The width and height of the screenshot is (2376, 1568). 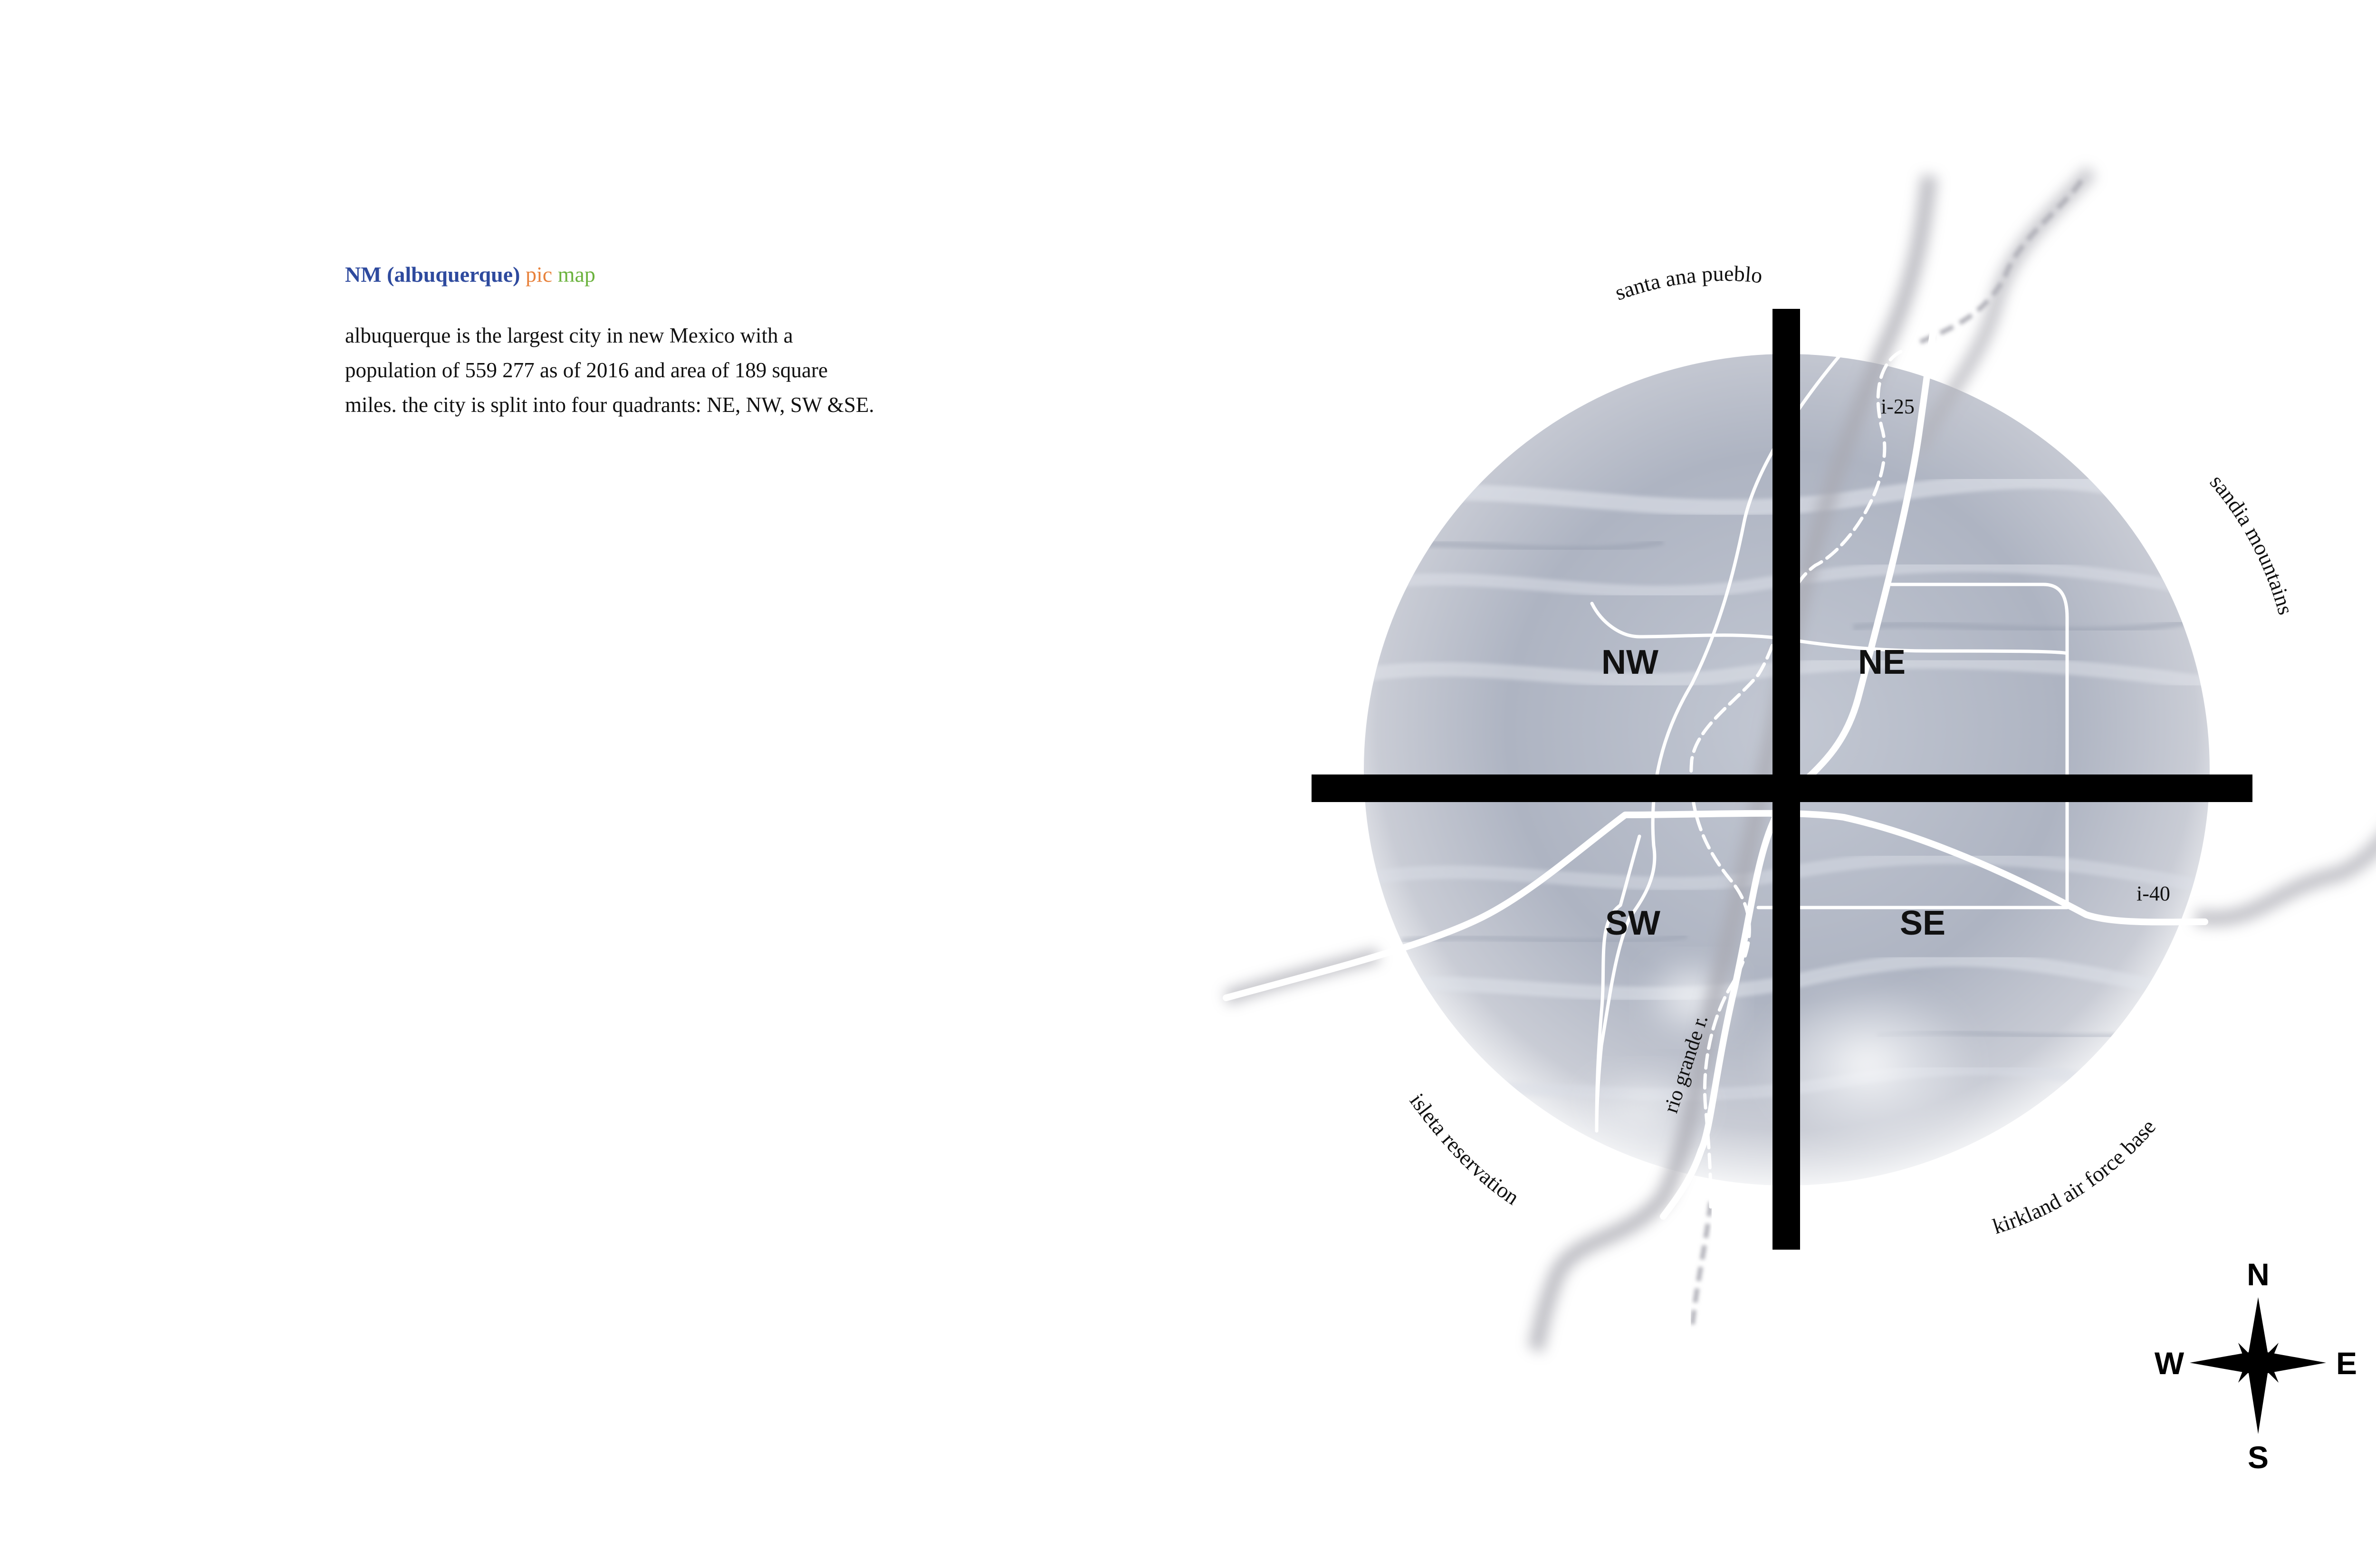 I want to click on quadrant-nw-label: NW, so click(x=1629, y=662).